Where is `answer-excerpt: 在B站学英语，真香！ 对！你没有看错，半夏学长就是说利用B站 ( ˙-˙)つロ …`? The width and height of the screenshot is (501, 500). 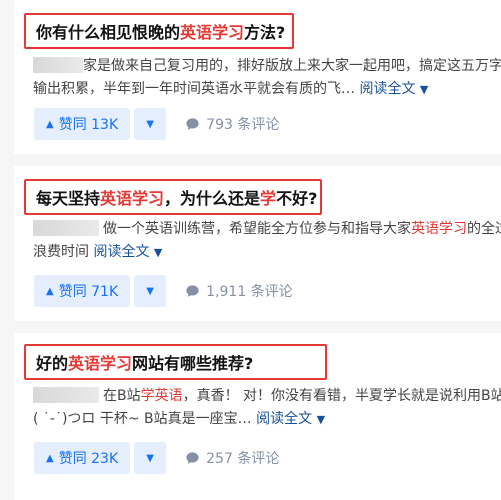 answer-excerpt: 在B站学英语，真香！ 对！你没有看错，半夏学长就是说利用B站 ( ˙-˙)つロ … is located at coordinates (267, 408).